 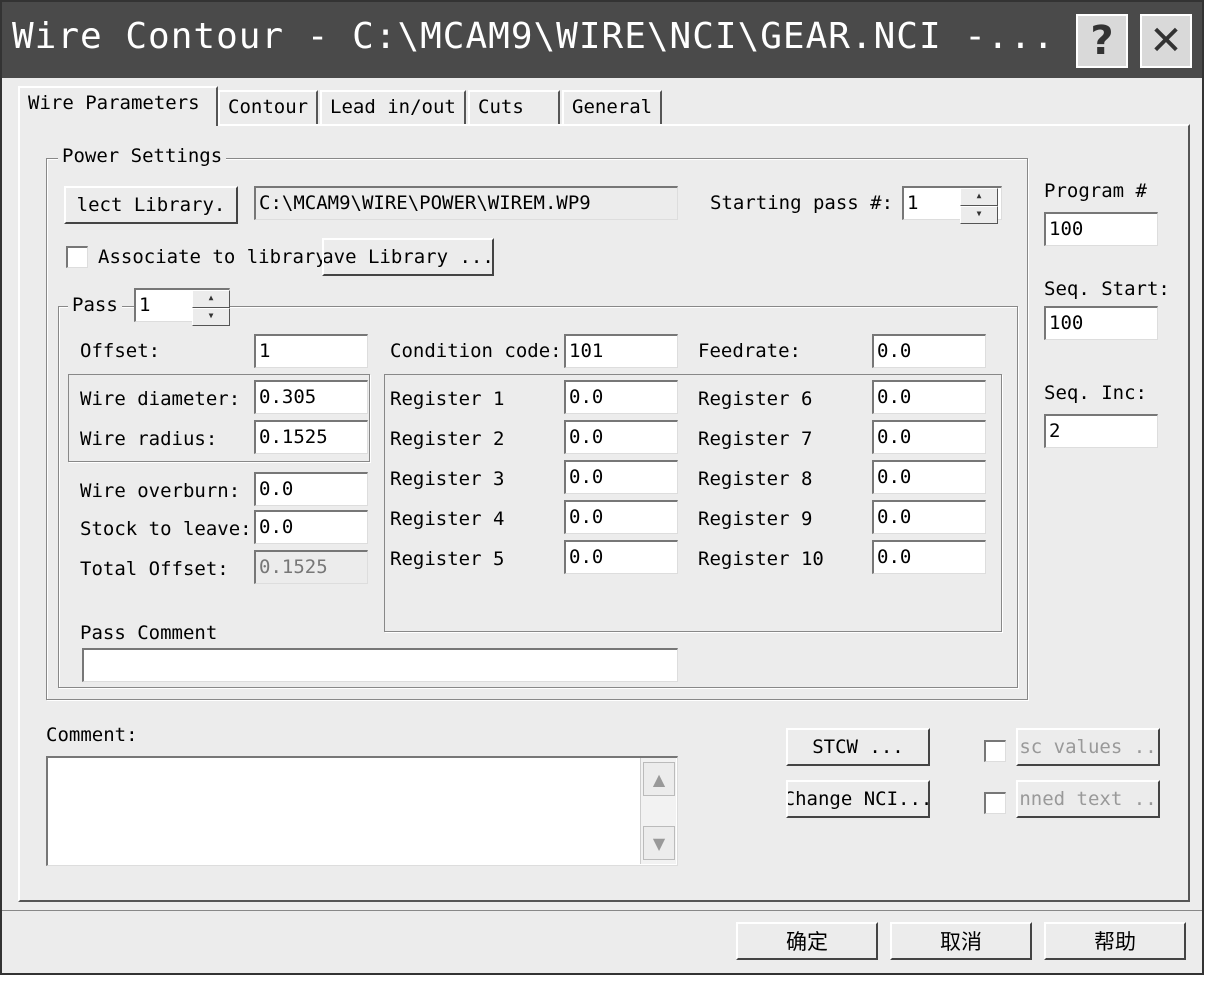 I want to click on register-3-input: 0.0, so click(x=621, y=477).